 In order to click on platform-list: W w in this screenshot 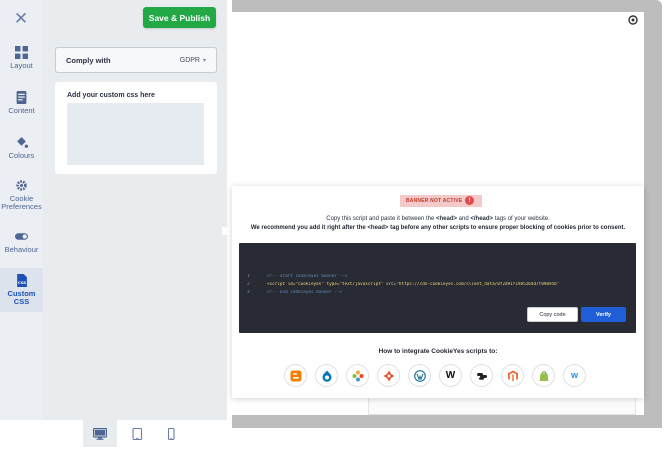, I will do `click(439, 376)`.